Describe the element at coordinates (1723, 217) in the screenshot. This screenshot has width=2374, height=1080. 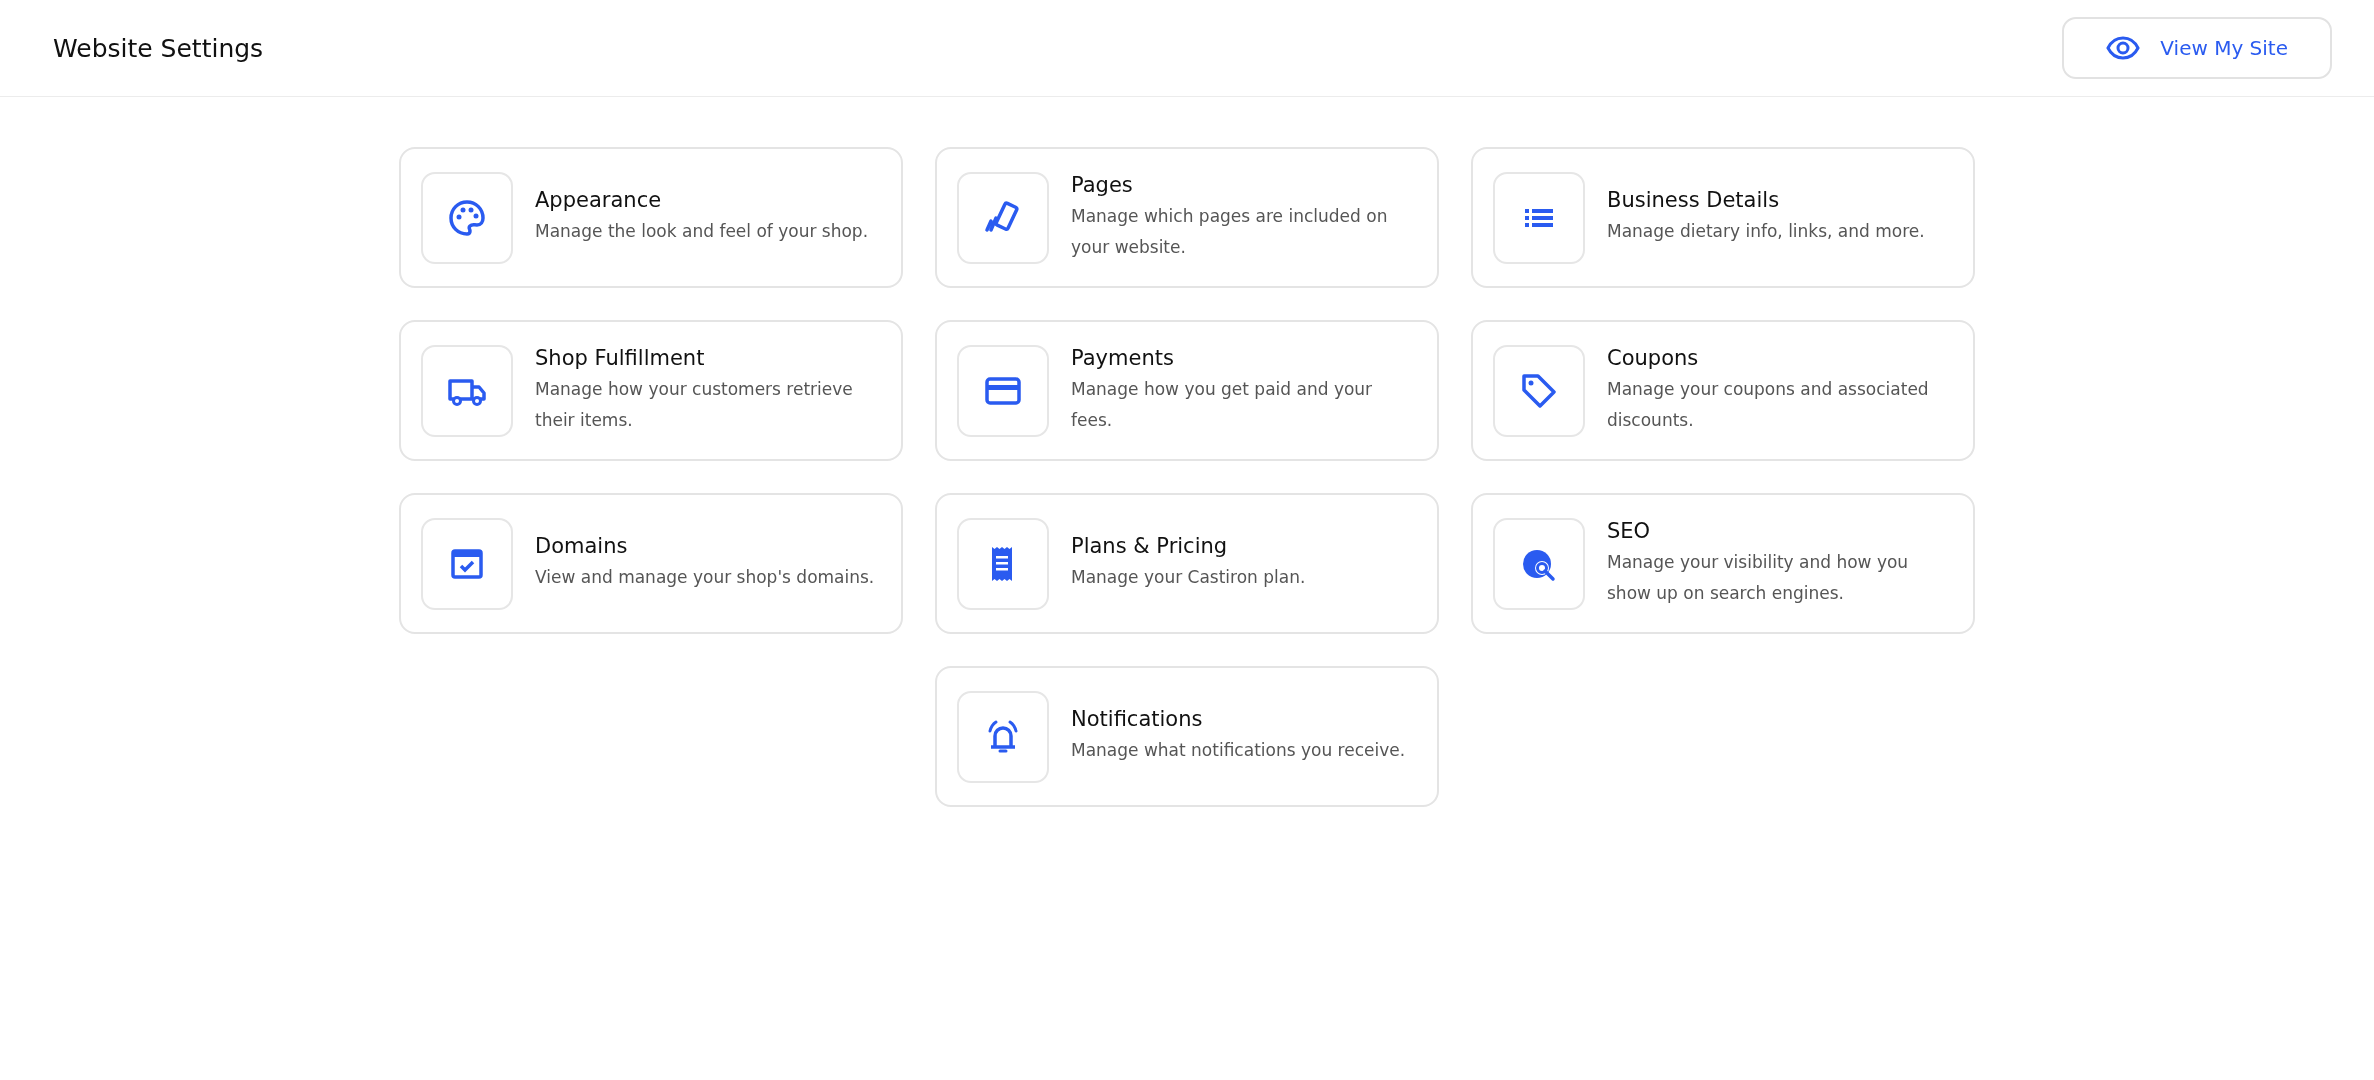
I see `settings-card: Business Details Manage dietary info, links, and more.` at that location.